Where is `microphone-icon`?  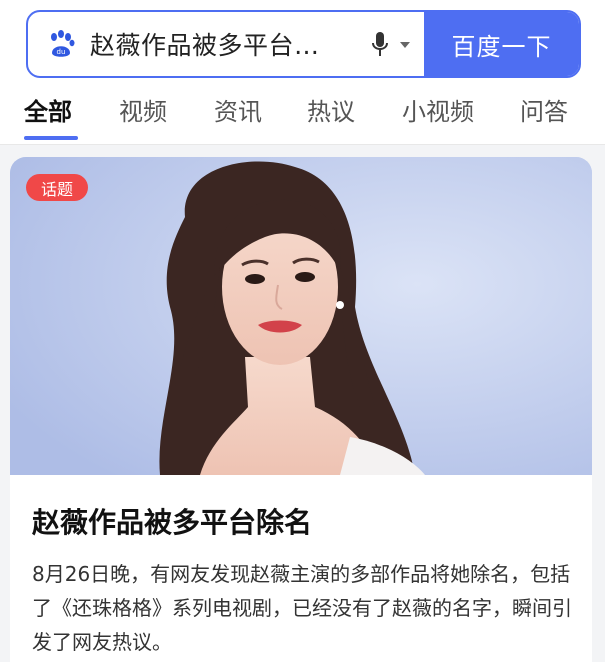 microphone-icon is located at coordinates (380, 45).